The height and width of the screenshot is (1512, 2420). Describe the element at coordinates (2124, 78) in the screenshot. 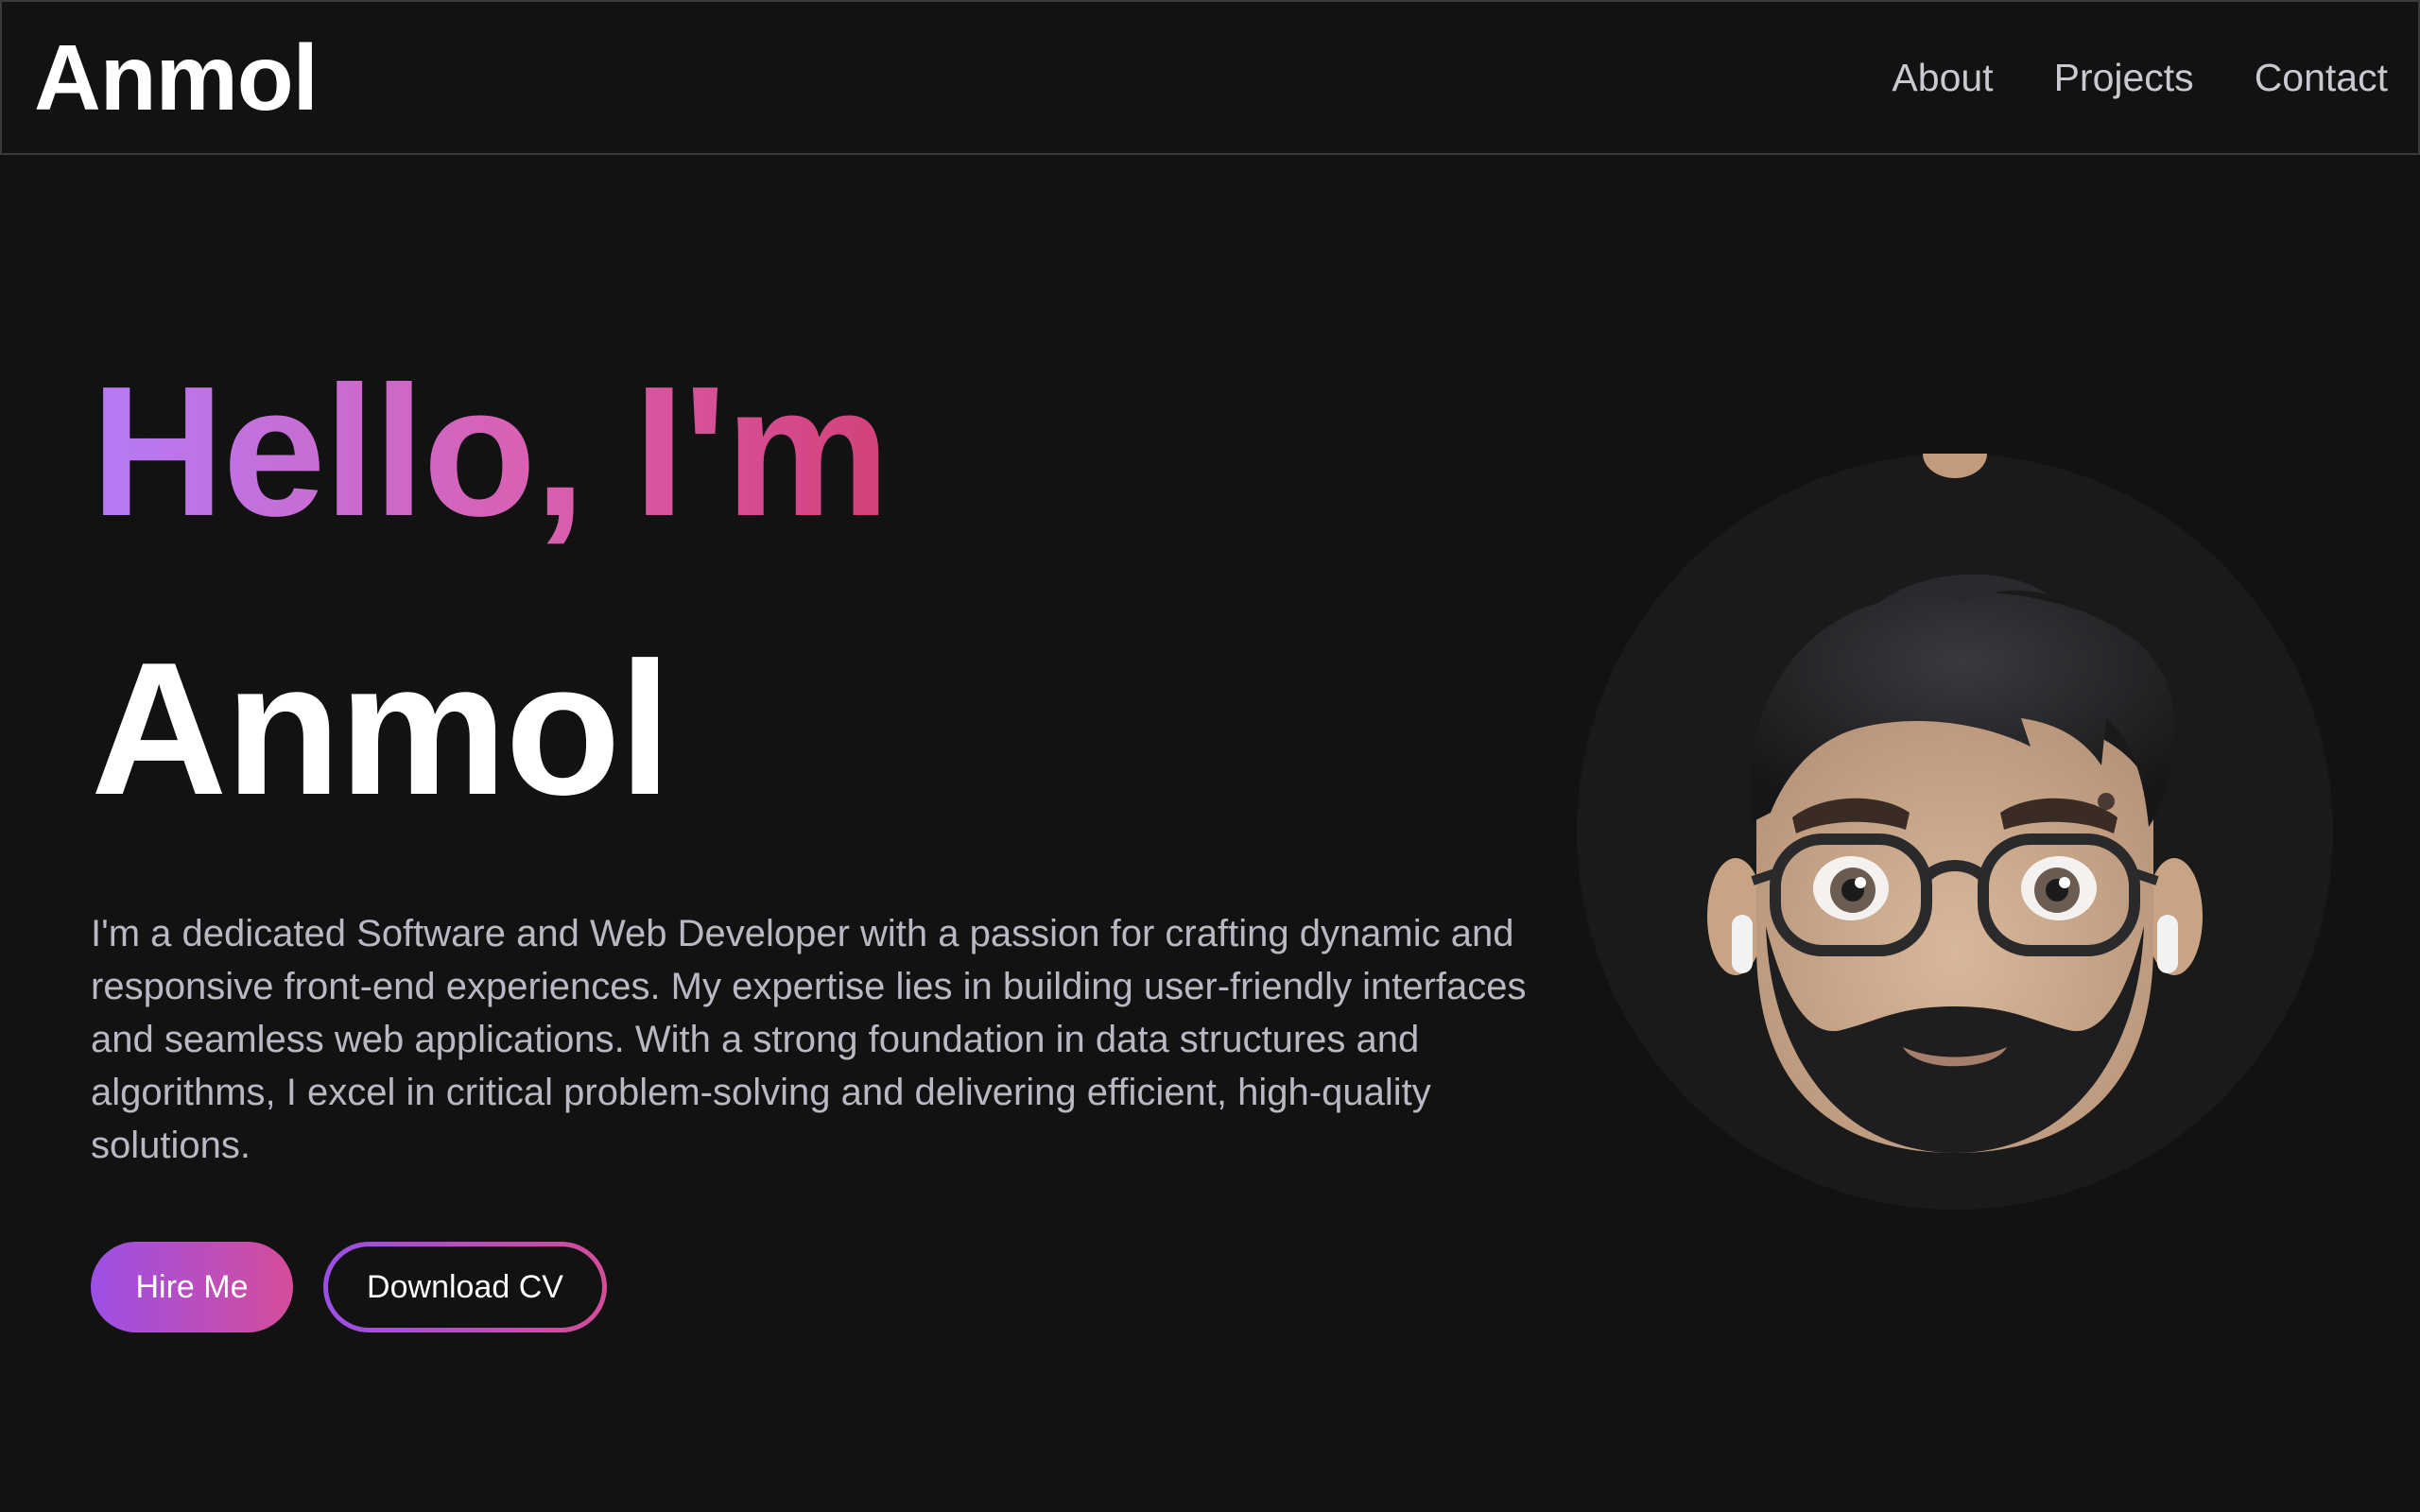

I see `nav-link-projects: Projects` at that location.